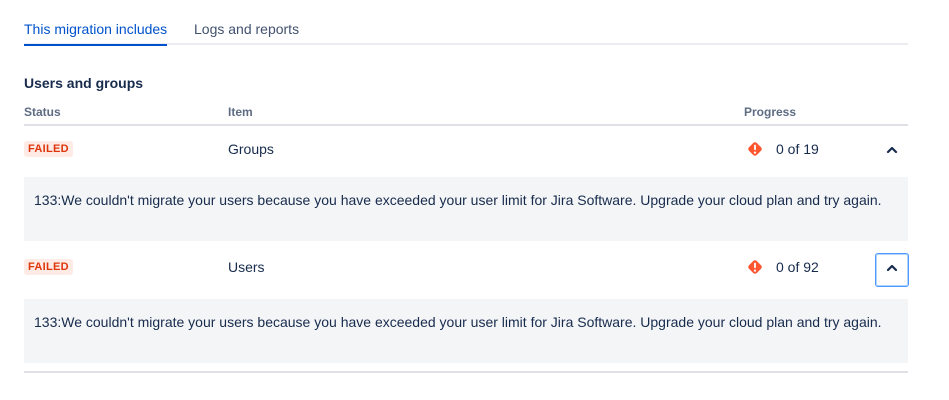 The width and height of the screenshot is (949, 400). Describe the element at coordinates (246, 267) in the screenshot. I see `item-name: Users` at that location.